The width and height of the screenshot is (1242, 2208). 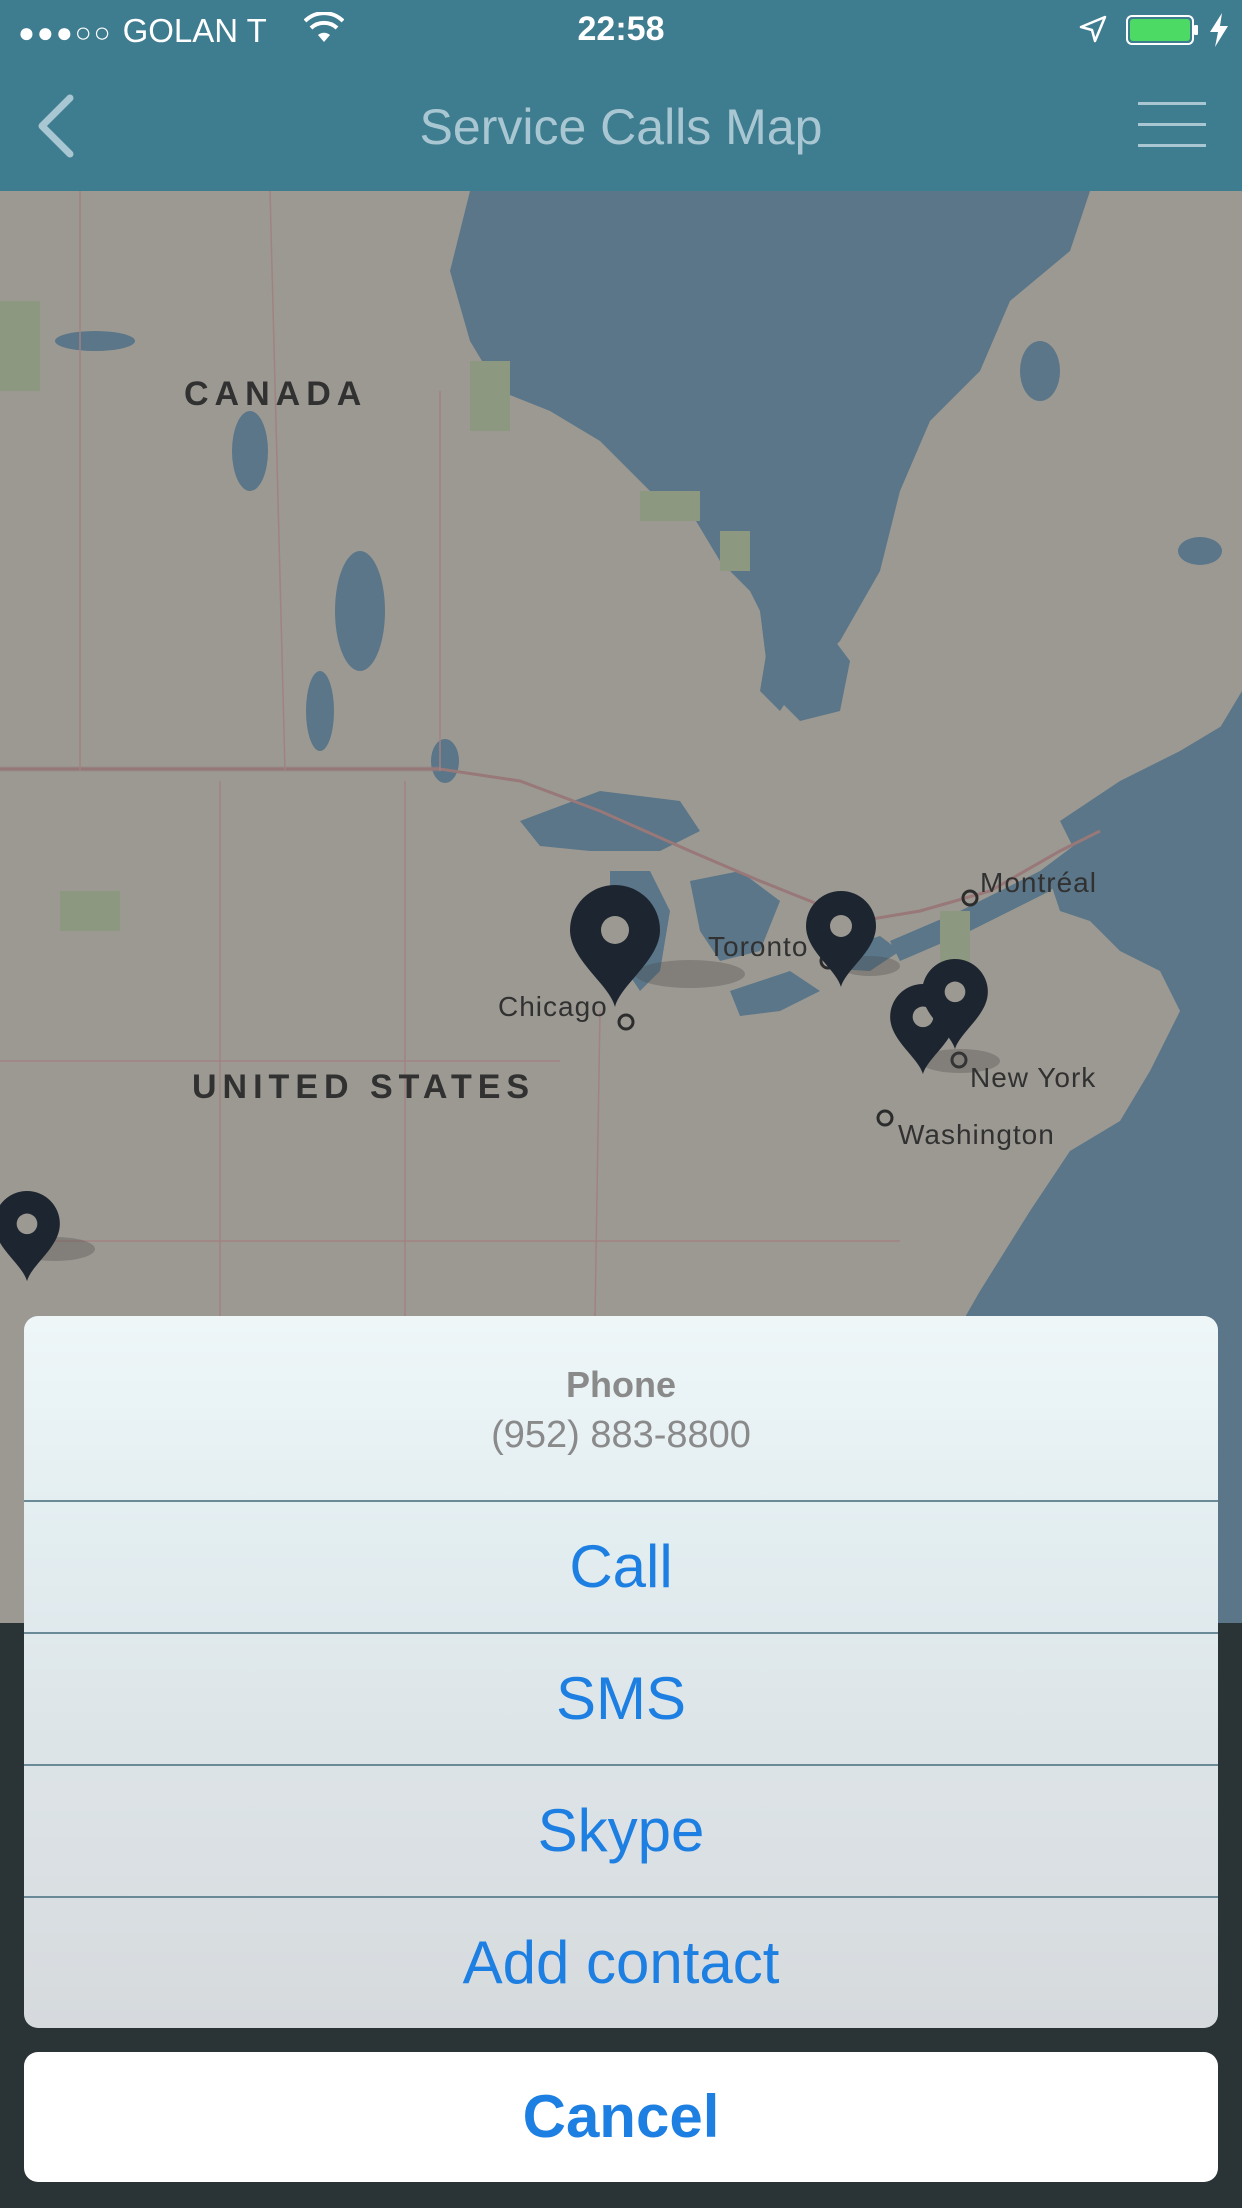 What do you see at coordinates (621, 1700) in the screenshot?
I see `sms-button: SMS` at bounding box center [621, 1700].